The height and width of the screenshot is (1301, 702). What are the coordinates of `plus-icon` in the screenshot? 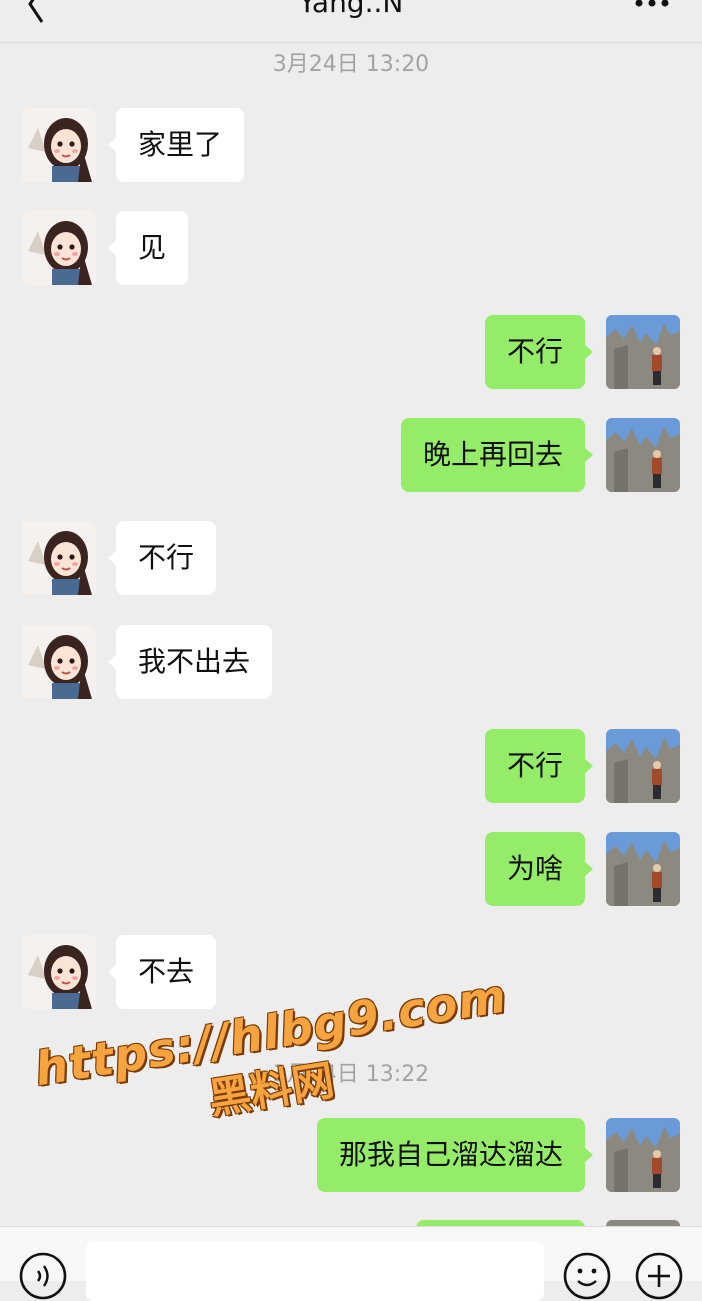 It's located at (659, 1276).